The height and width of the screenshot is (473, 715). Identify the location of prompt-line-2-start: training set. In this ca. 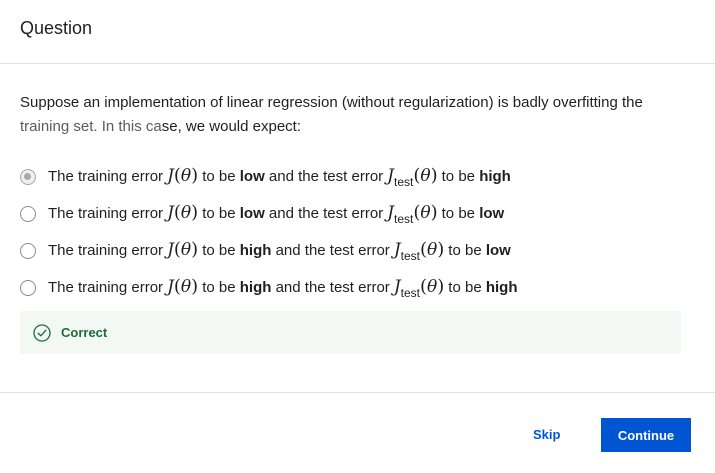
(91, 126).